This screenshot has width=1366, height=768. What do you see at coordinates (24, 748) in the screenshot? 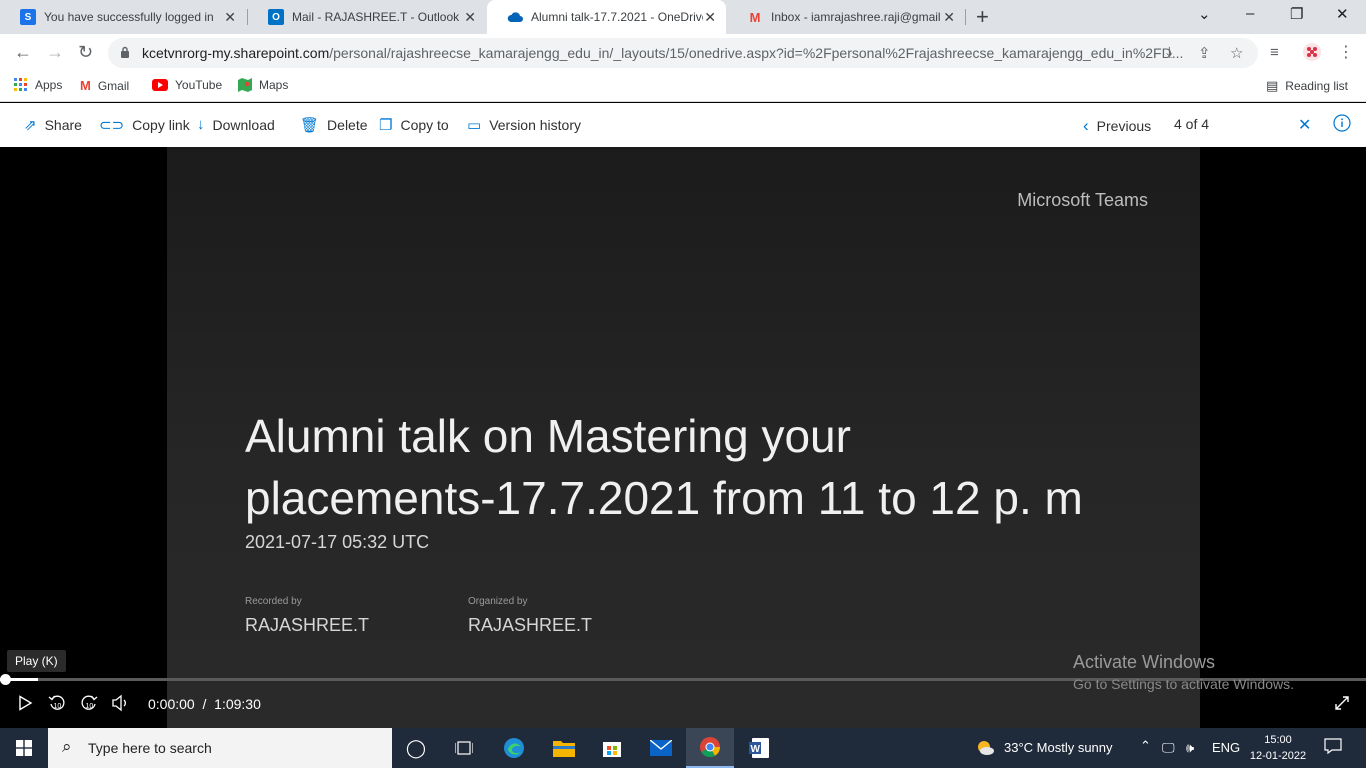
I see `start-button` at bounding box center [24, 748].